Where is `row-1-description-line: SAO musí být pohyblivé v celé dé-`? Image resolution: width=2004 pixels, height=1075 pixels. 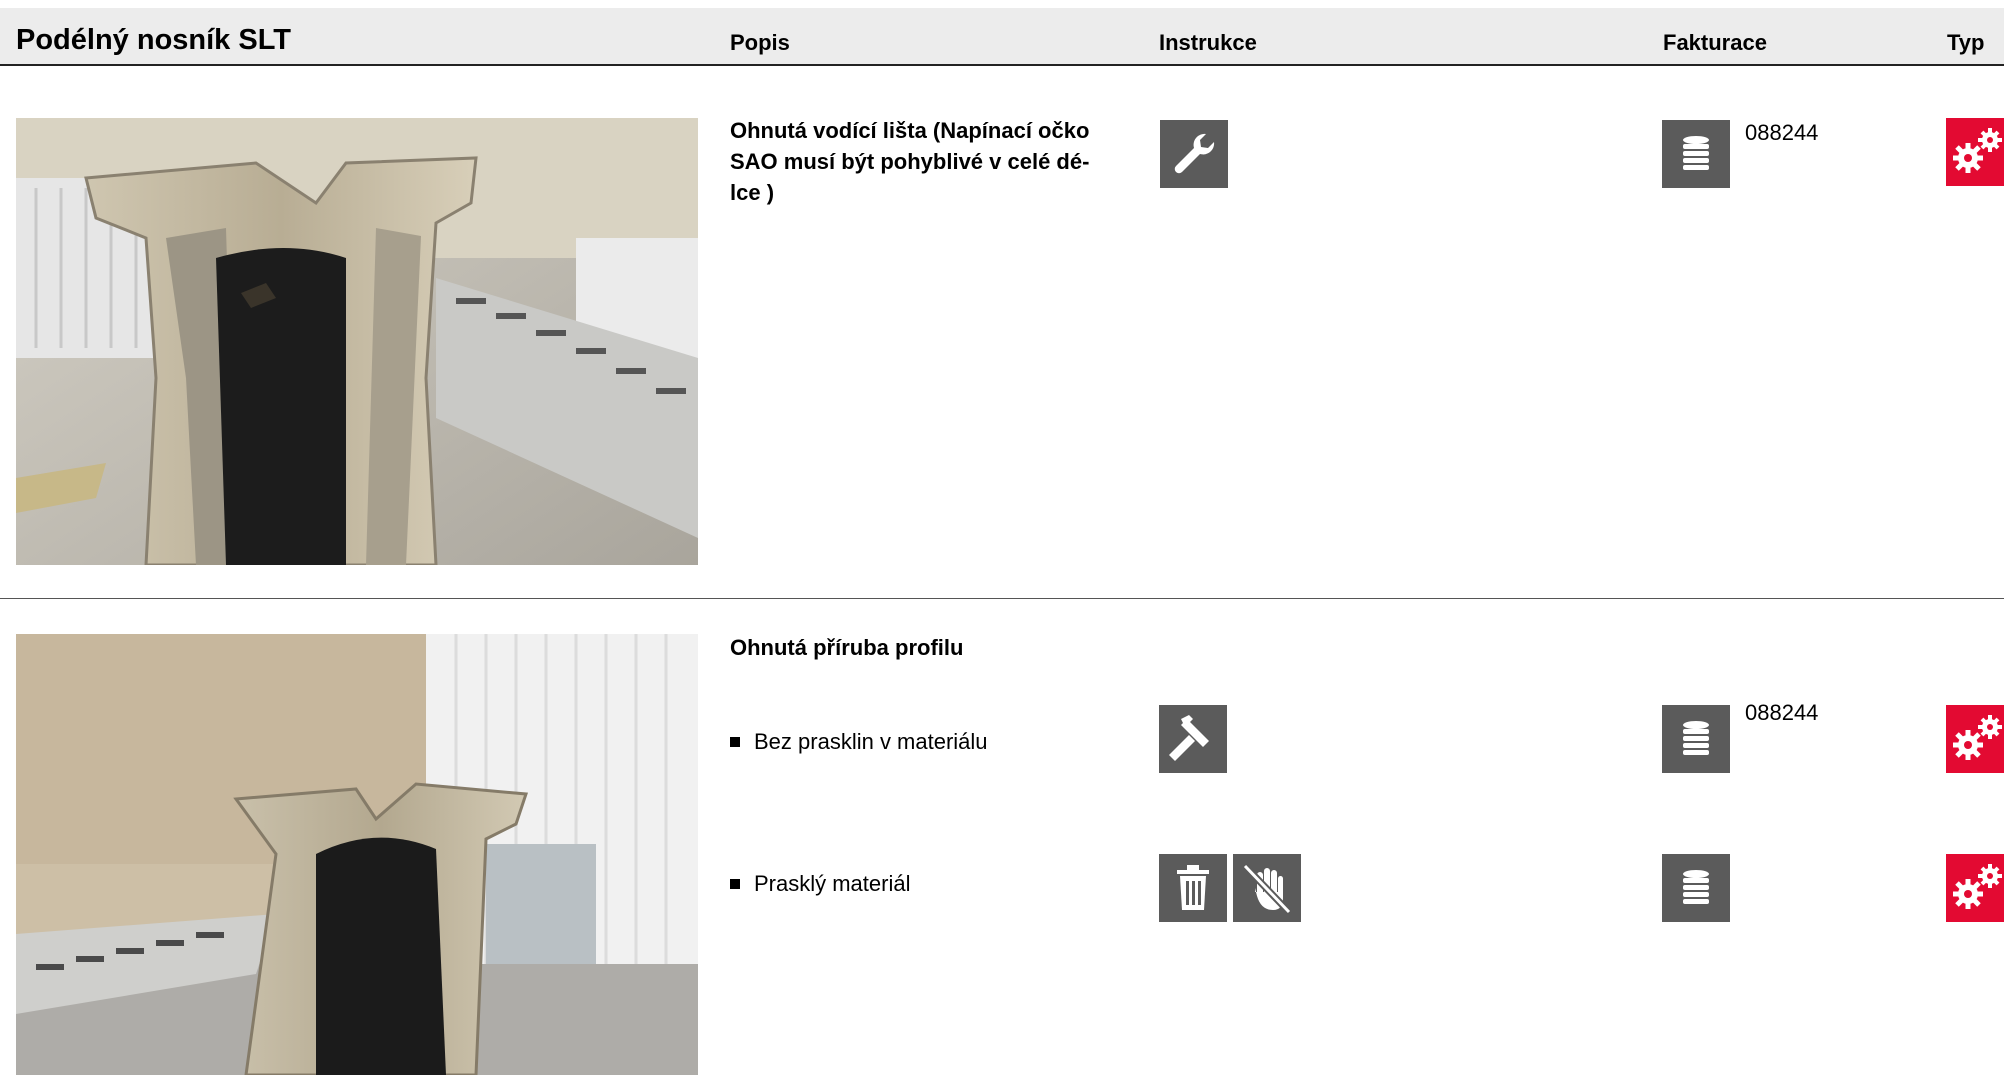
row-1-description-line: SAO musí být pohyblivé v celé dé- is located at coordinates (910, 161).